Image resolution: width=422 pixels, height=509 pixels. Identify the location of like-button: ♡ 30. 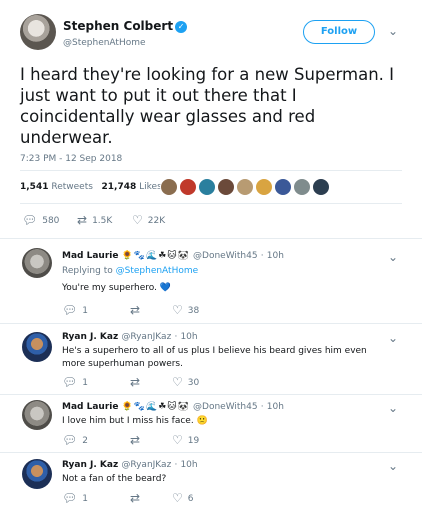
(185, 382).